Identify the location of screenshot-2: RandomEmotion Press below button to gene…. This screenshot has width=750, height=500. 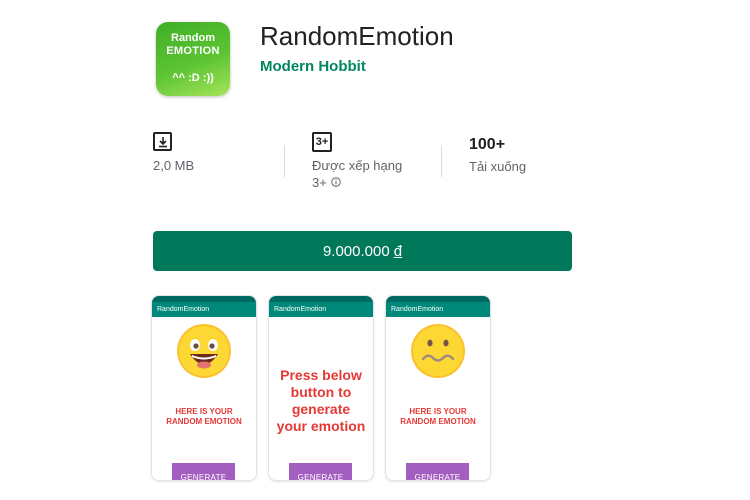
(321, 388).